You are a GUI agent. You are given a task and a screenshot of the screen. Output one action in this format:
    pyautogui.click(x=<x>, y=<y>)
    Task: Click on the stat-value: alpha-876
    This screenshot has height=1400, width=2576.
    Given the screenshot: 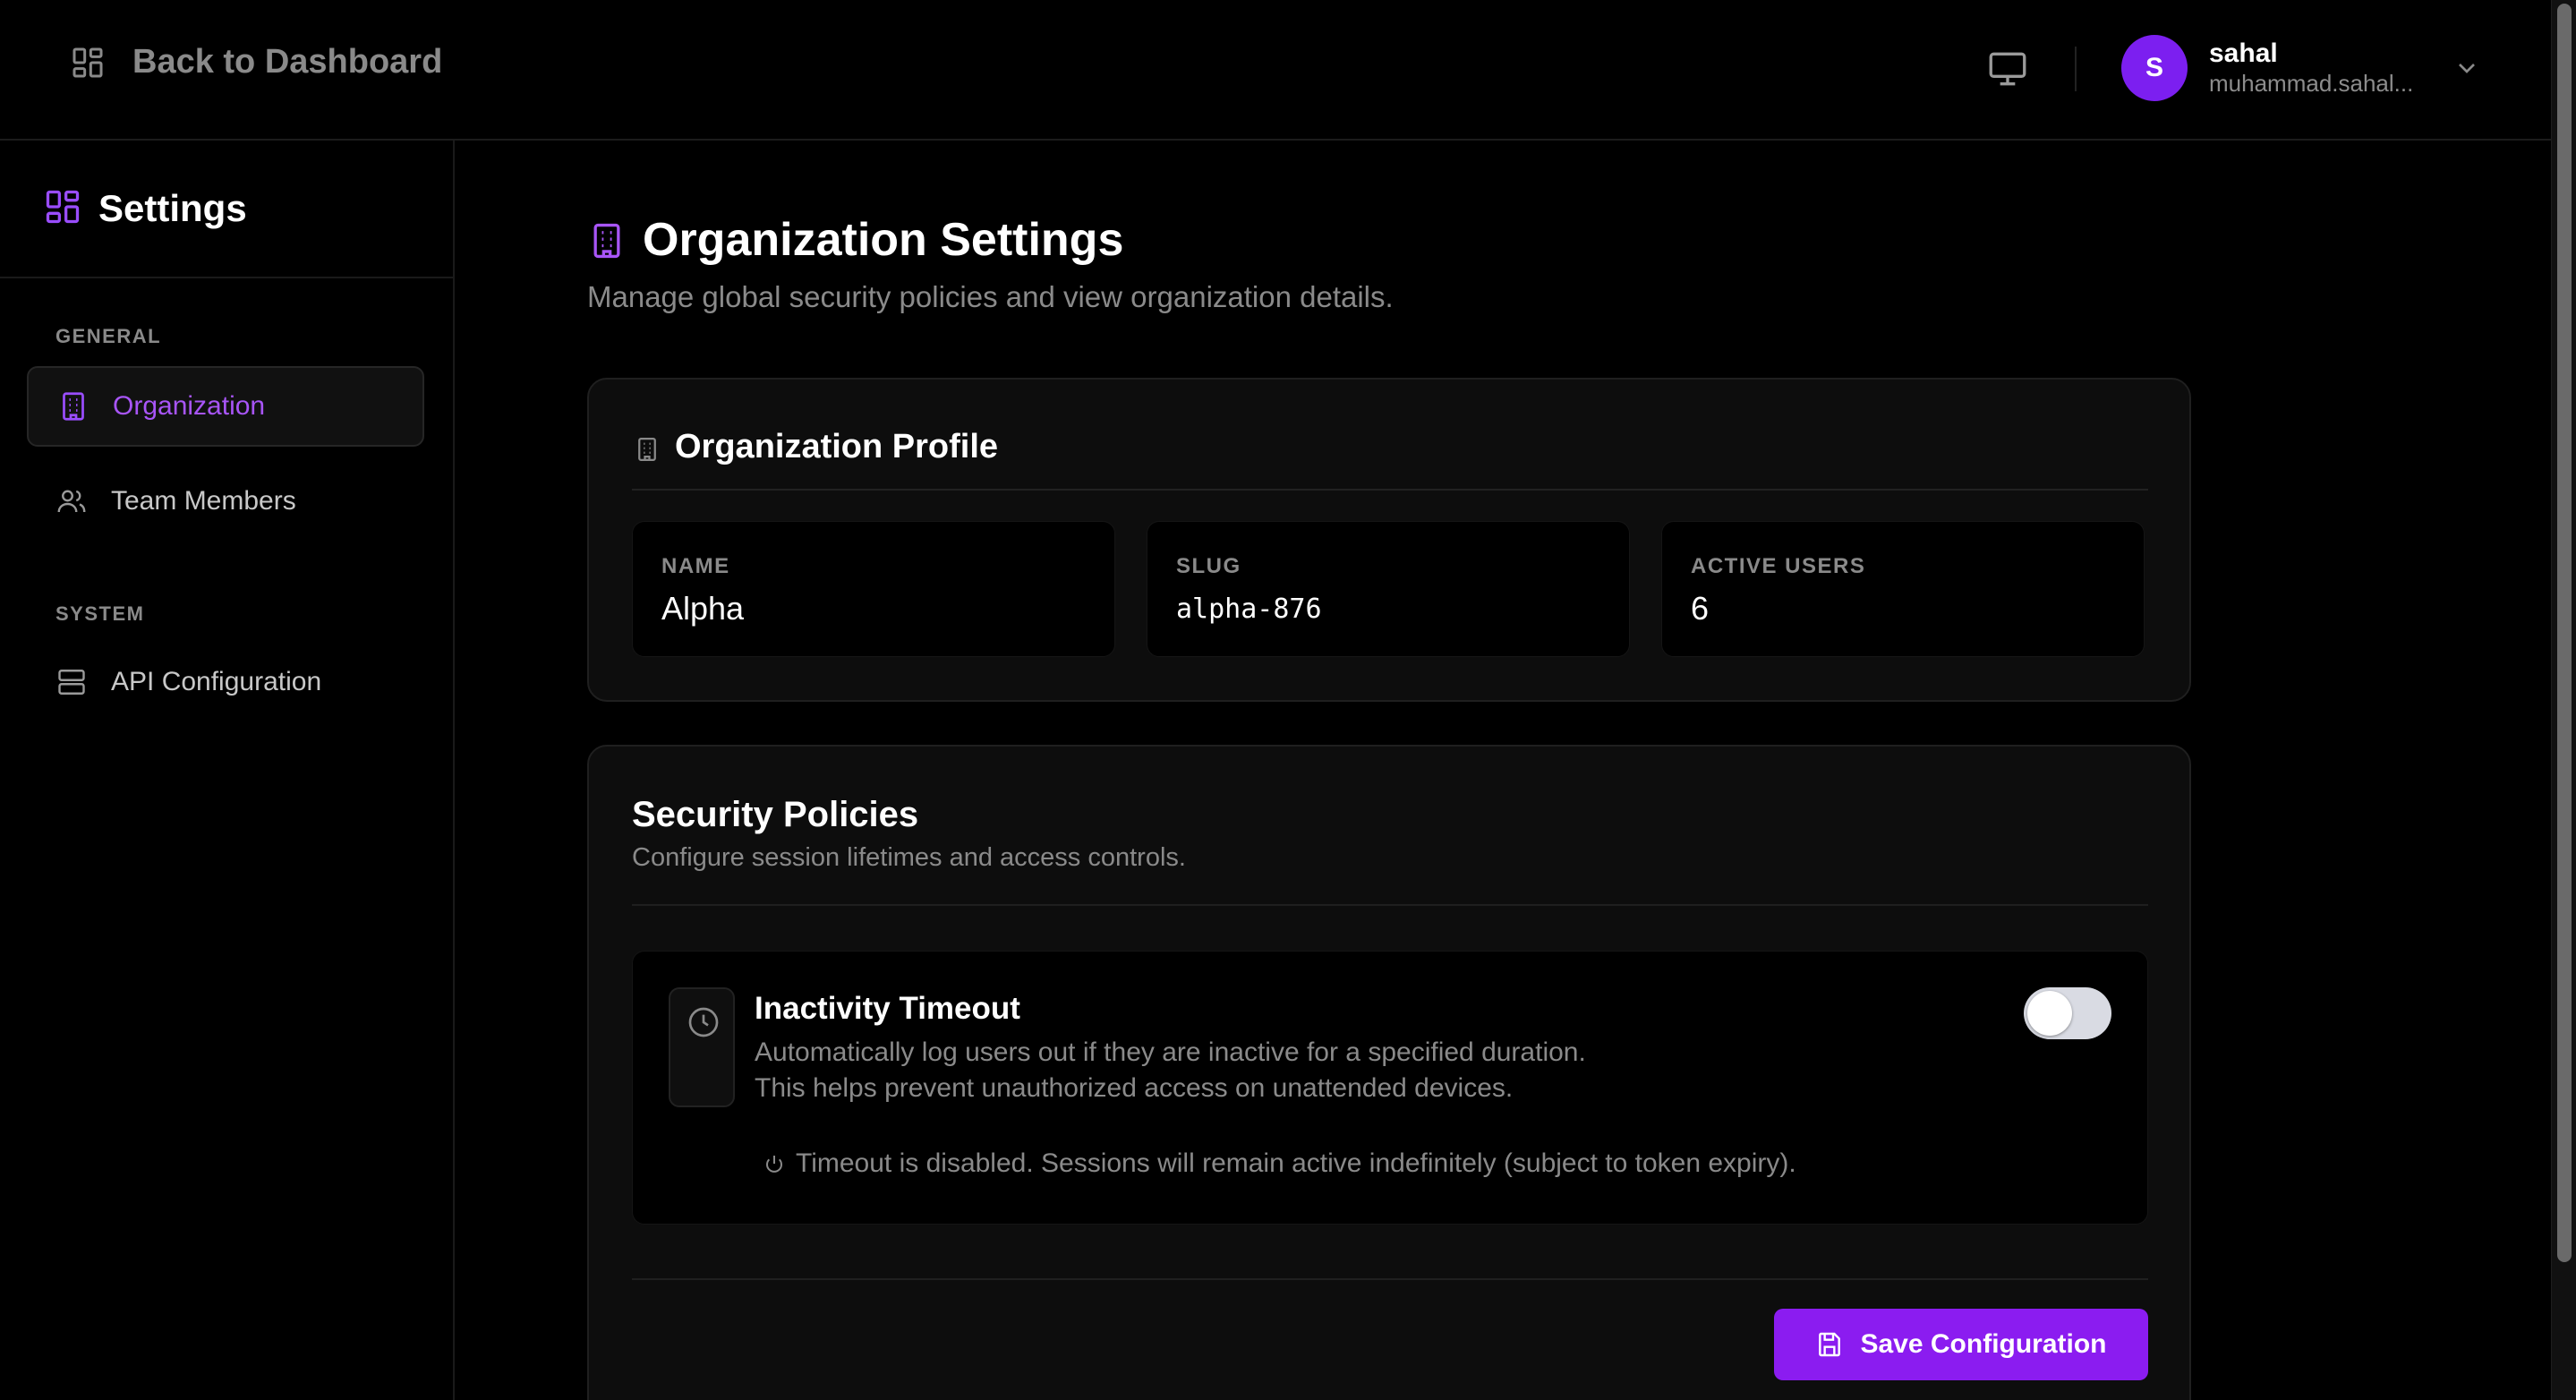 What is the action you would take?
    pyautogui.click(x=1249, y=609)
    